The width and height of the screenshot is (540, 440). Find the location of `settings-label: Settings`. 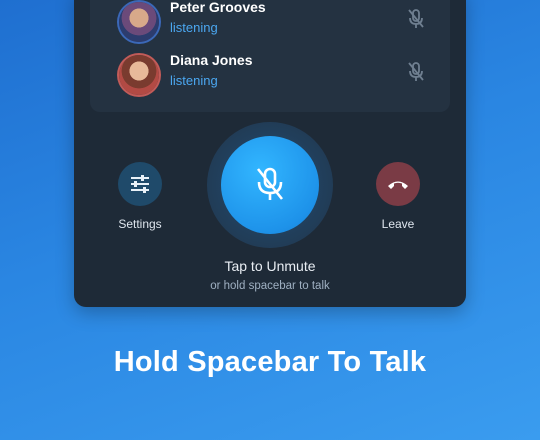

settings-label: Settings is located at coordinates (140, 224).